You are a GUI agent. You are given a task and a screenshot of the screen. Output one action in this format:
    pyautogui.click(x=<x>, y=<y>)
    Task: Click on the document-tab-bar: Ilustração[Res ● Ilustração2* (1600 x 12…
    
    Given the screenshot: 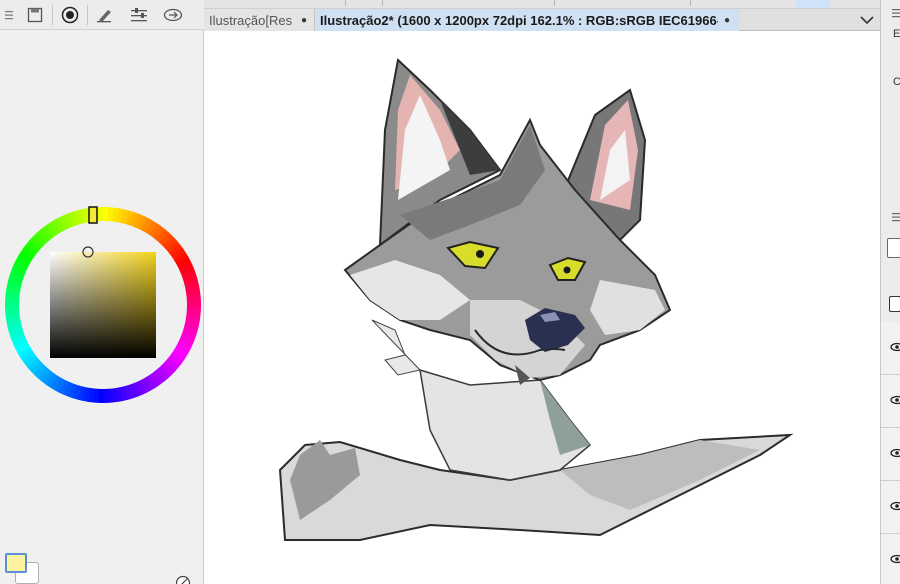 What is the action you would take?
    pyautogui.click(x=542, y=20)
    